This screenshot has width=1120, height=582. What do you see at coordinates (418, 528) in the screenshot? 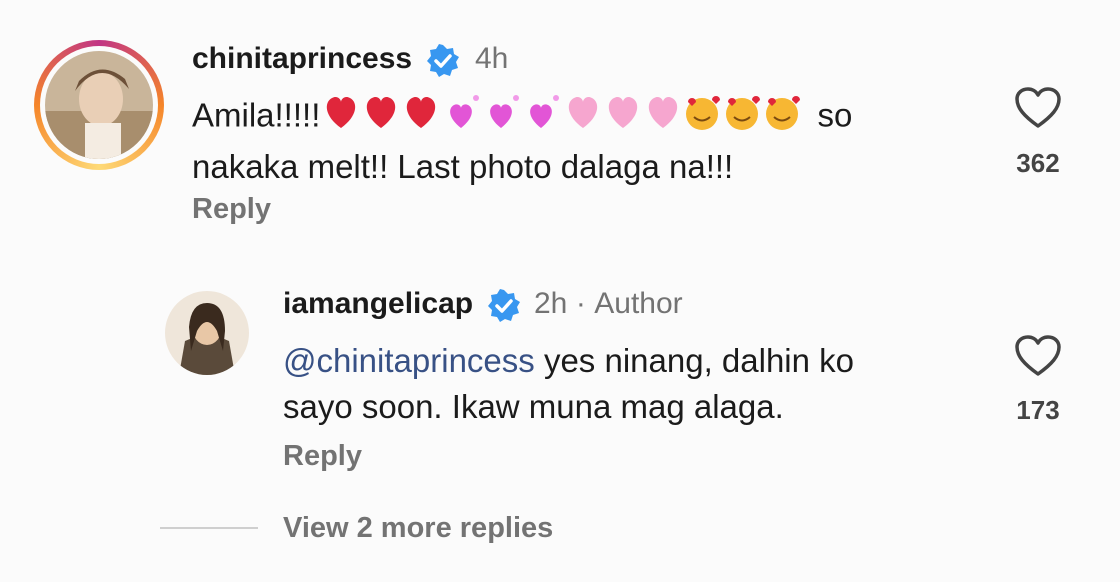
I see `view-more-replies-button: View 2 more replies` at bounding box center [418, 528].